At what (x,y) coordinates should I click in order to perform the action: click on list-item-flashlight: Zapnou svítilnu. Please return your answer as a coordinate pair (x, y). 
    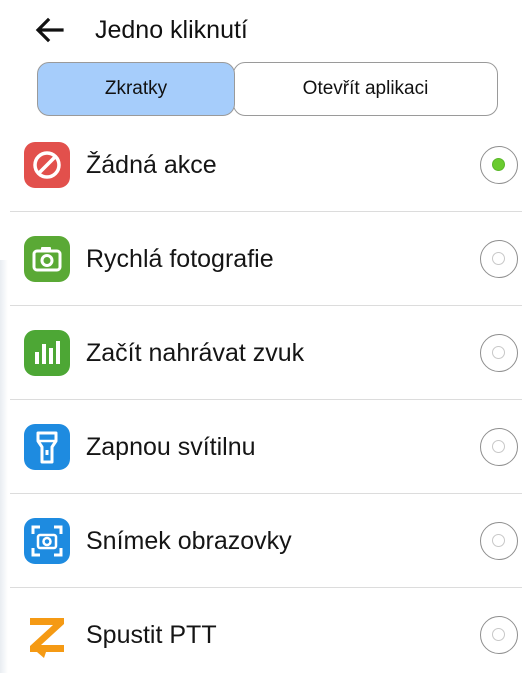
    Looking at the image, I should click on (261, 446).